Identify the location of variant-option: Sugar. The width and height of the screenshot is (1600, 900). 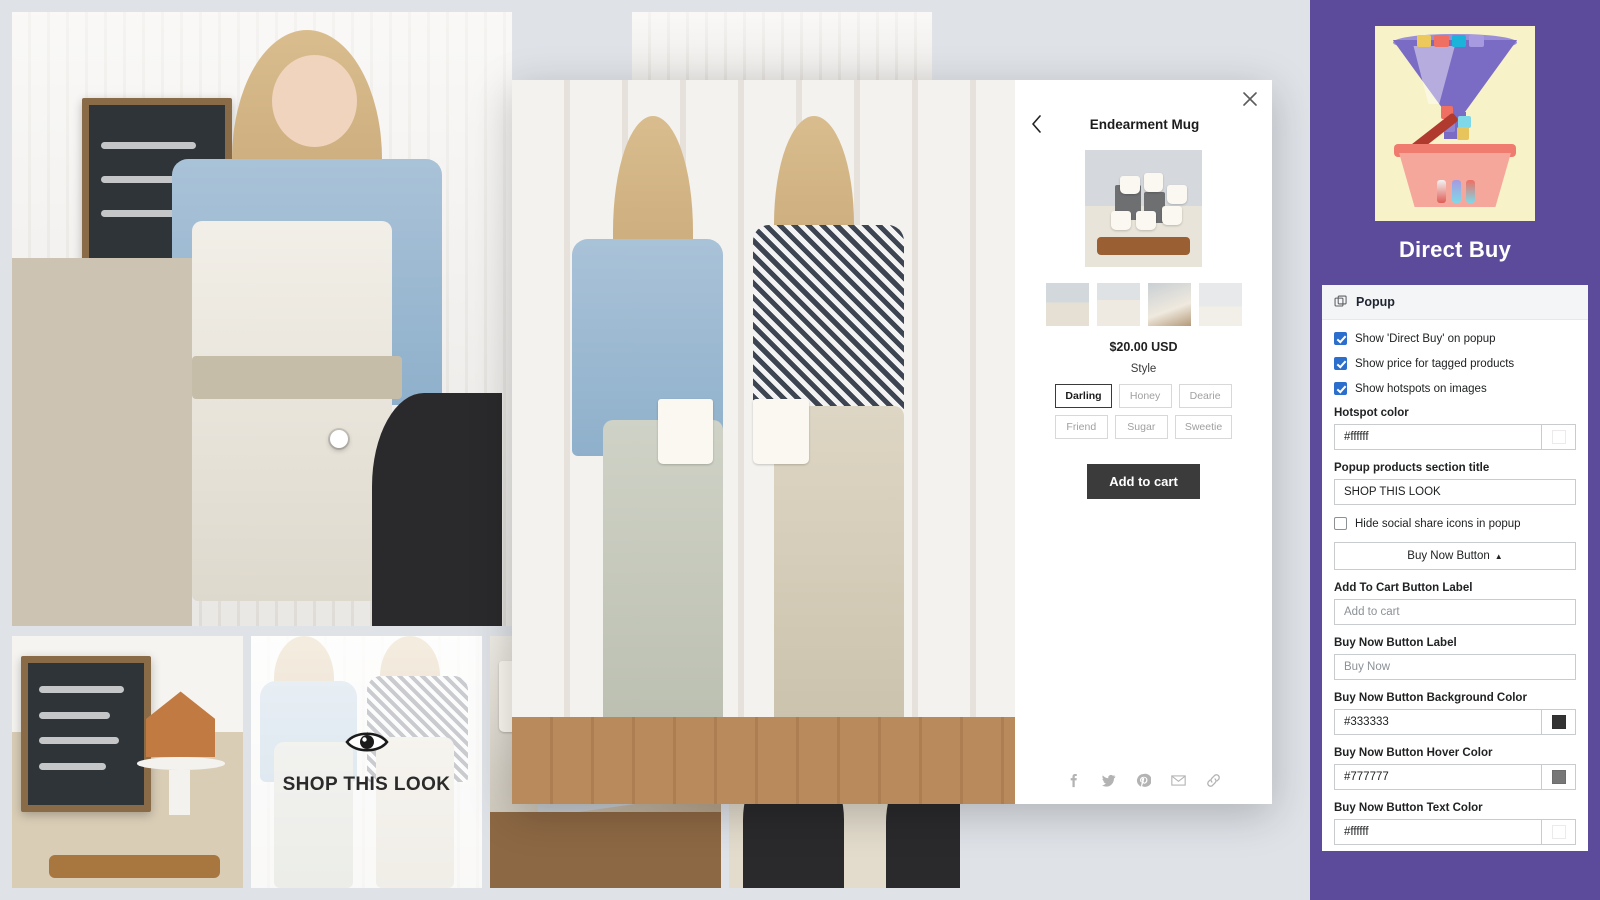
(1141, 427).